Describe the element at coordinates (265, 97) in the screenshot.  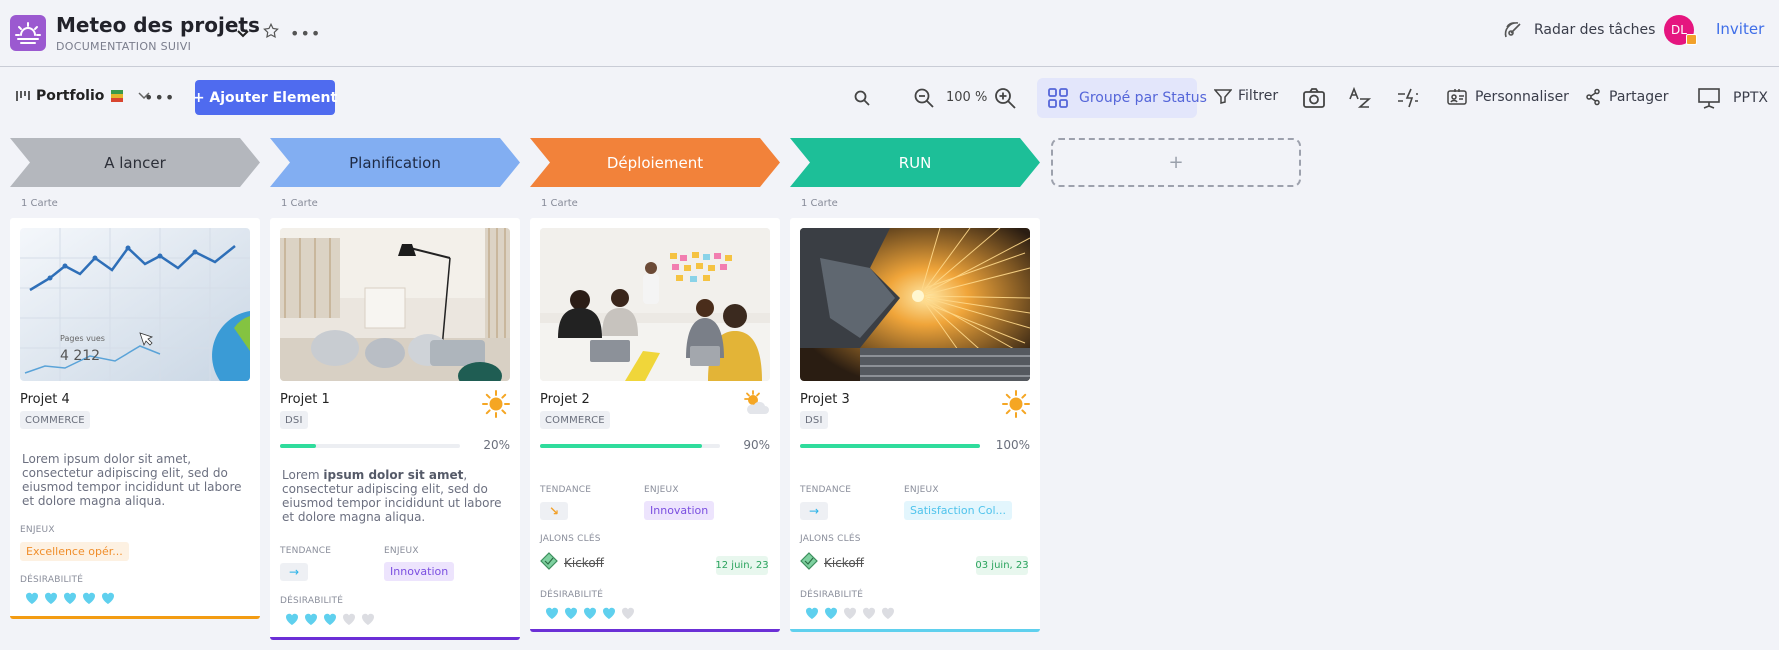
I see `add-element-button: + Ajouter Element` at that location.